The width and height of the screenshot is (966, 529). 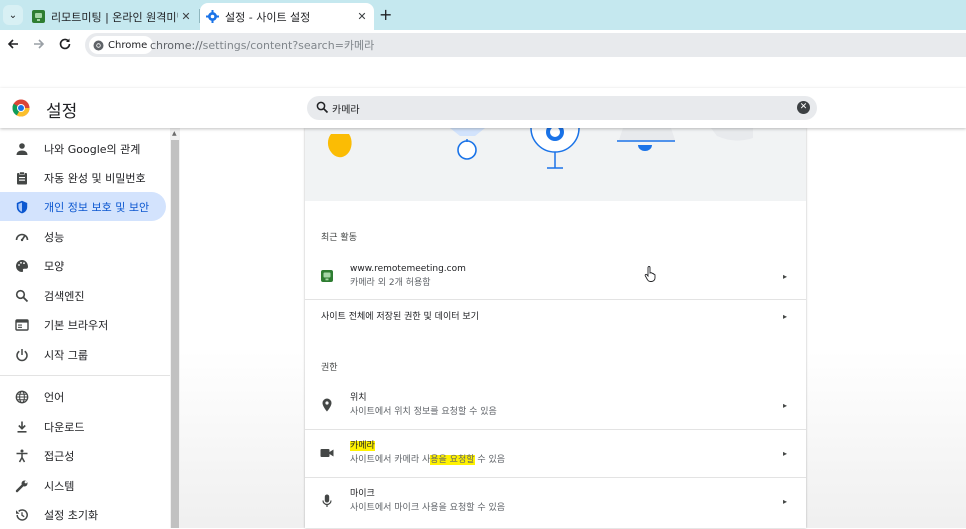 What do you see at coordinates (175, 334) in the screenshot?
I see `scroll-thumb` at bounding box center [175, 334].